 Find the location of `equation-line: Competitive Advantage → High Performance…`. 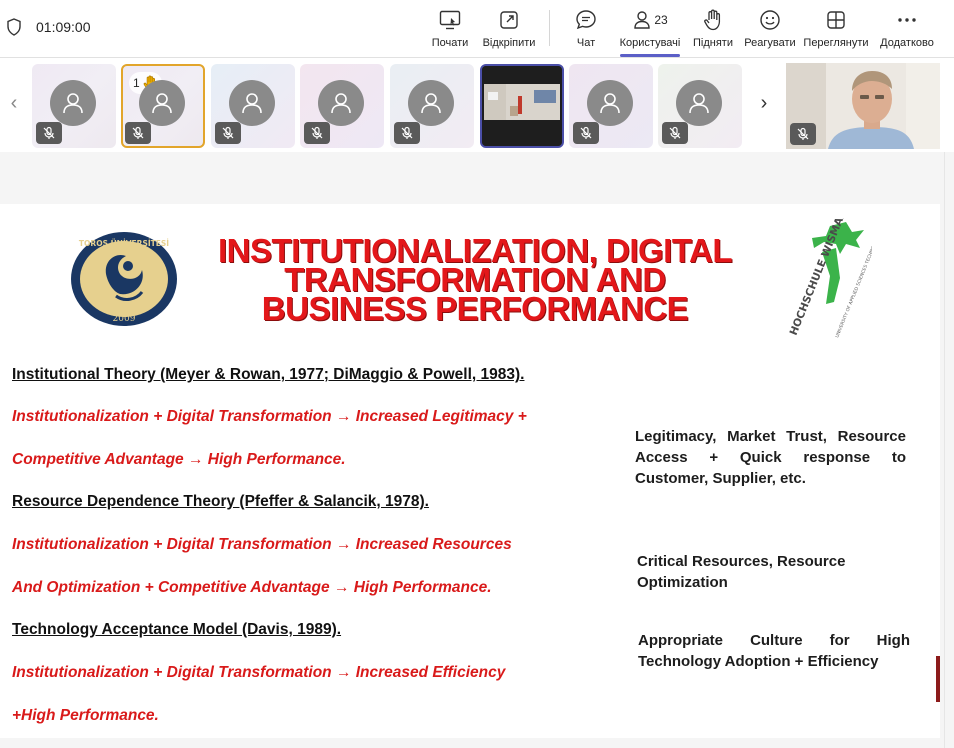

equation-line: Competitive Advantage → High Performance… is located at coordinates (179, 459).